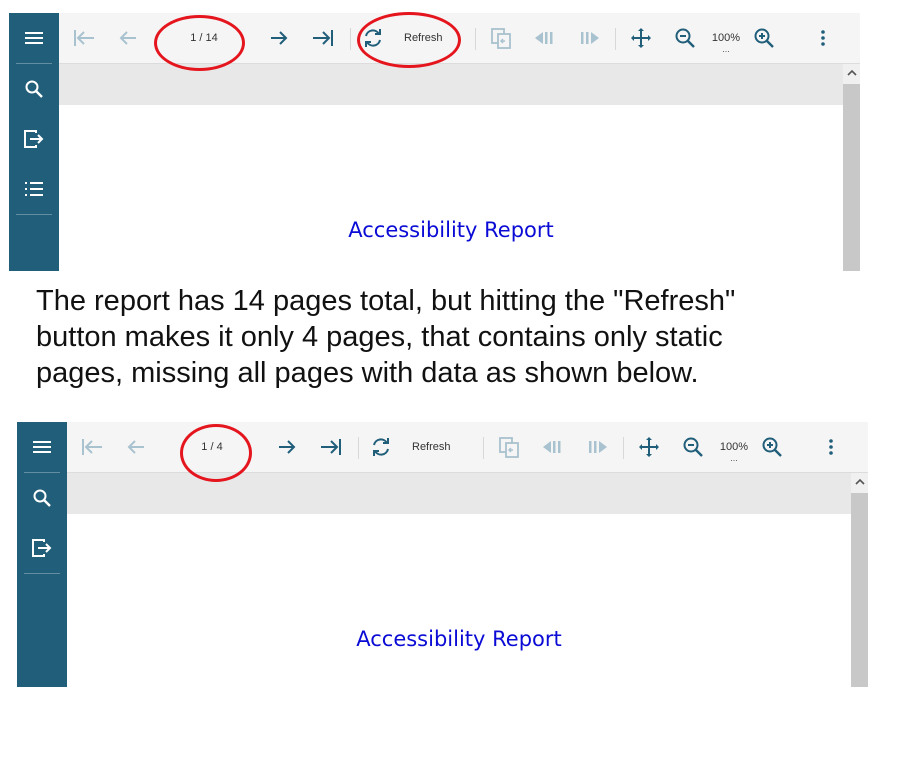  I want to click on list-icon, so click(34, 189).